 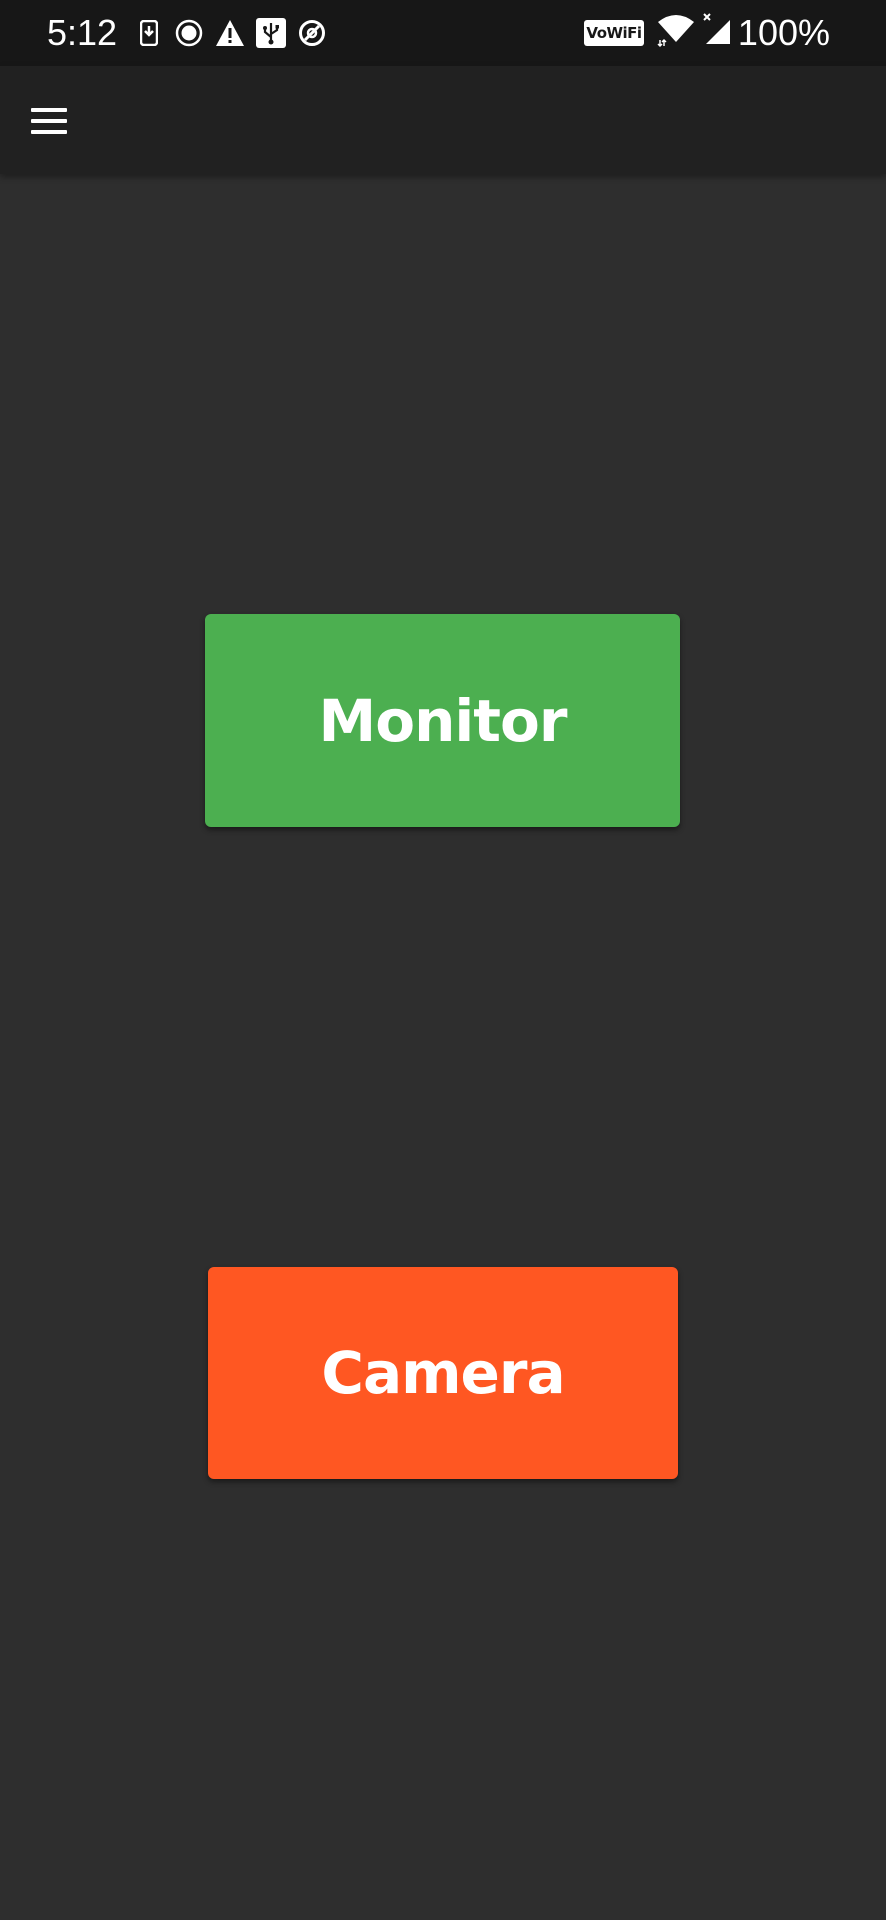 I want to click on warning-icon, so click(x=230, y=33).